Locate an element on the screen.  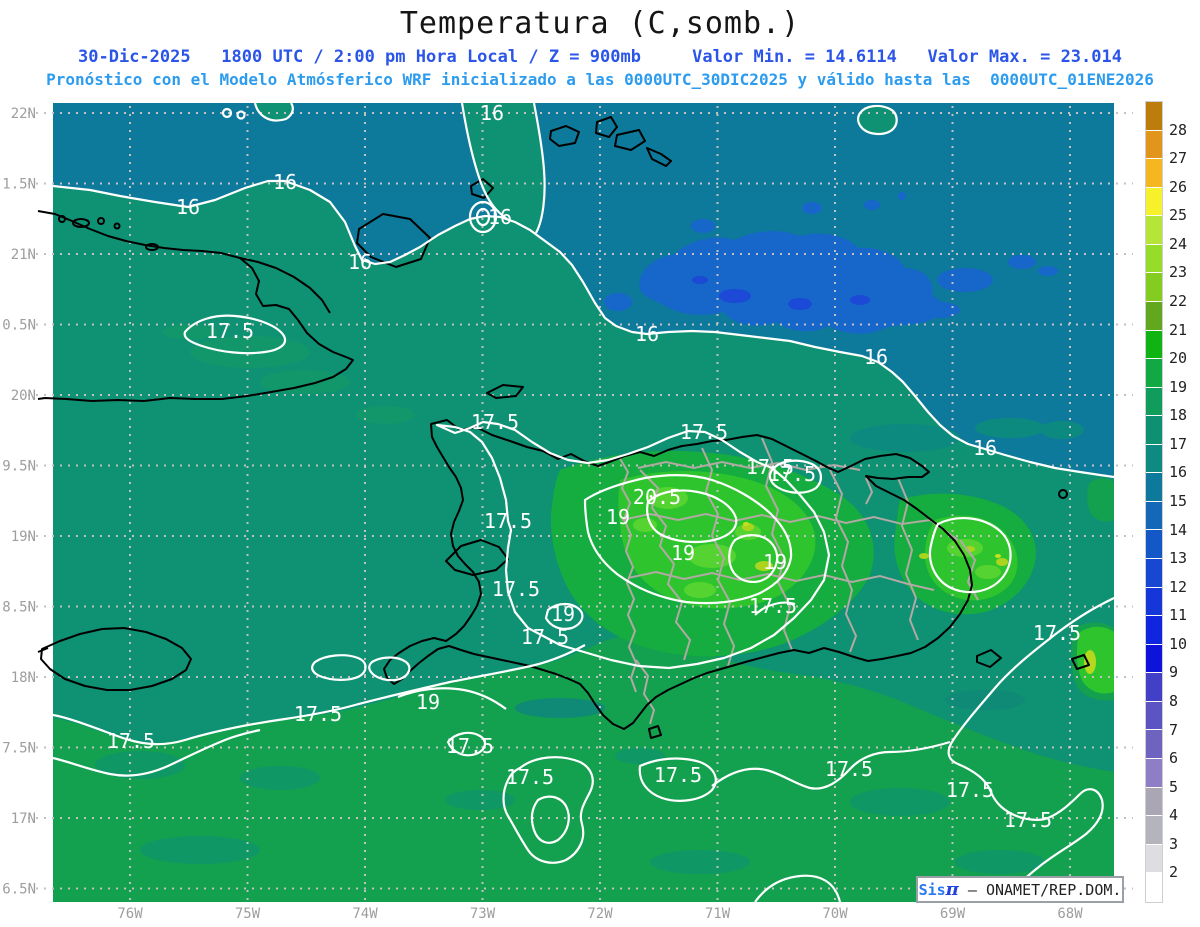
colorbar-tick-label: 6 is located at coordinates (1174, 758).